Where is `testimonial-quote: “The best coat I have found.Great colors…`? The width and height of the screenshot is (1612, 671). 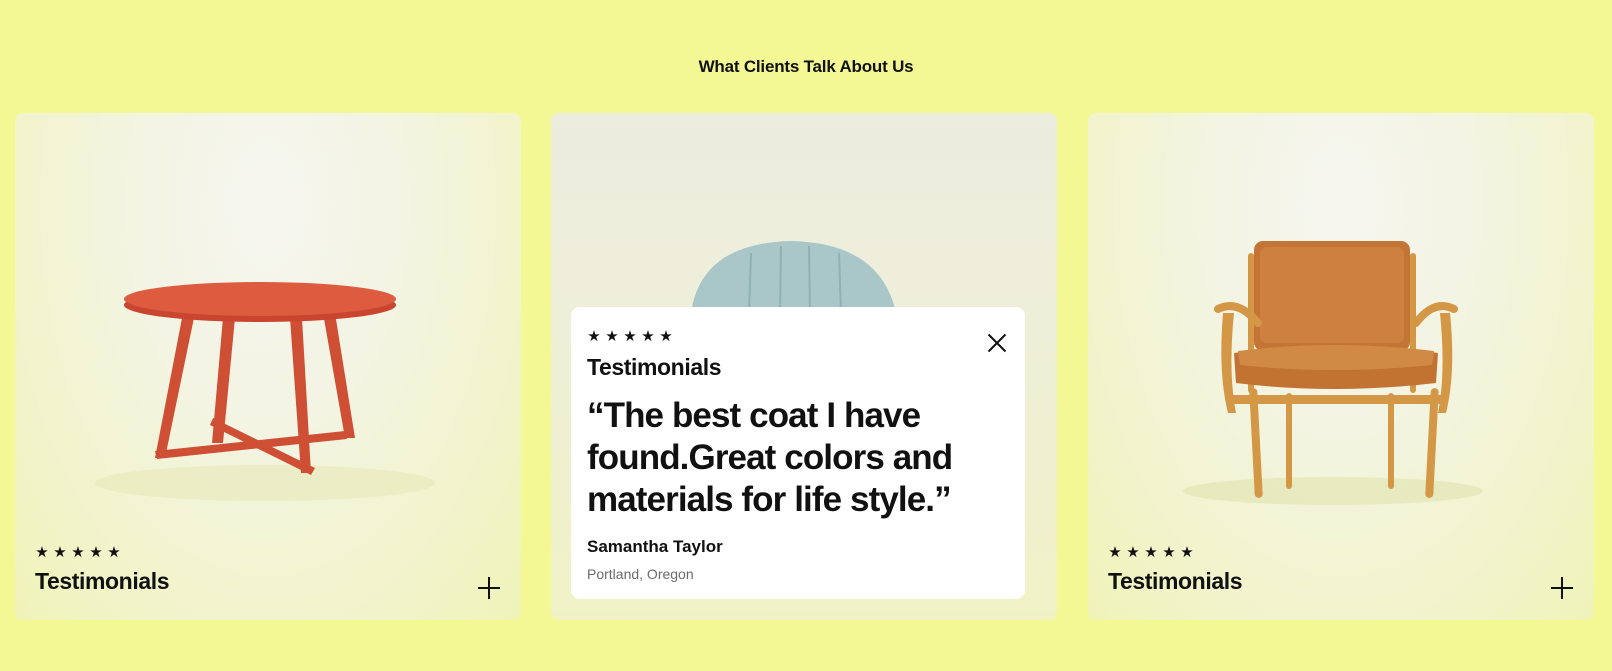 testimonial-quote: “The best coat I have found.Great colors… is located at coordinates (770, 457).